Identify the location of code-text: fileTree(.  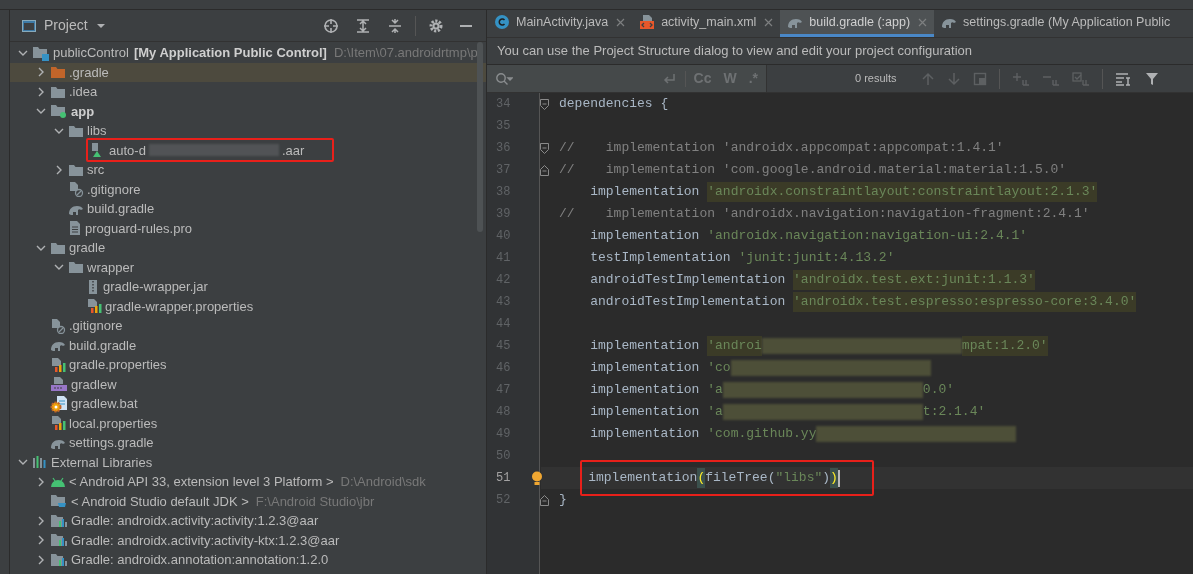
(740, 478).